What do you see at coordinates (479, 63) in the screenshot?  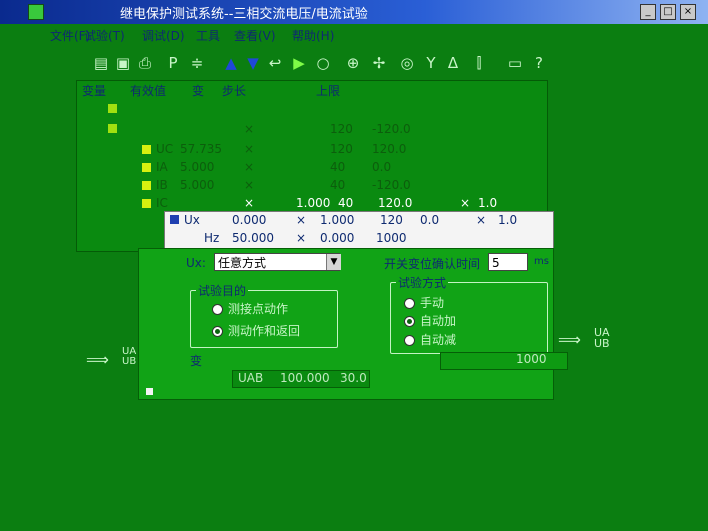 I see `bar-icon: ⫿` at bounding box center [479, 63].